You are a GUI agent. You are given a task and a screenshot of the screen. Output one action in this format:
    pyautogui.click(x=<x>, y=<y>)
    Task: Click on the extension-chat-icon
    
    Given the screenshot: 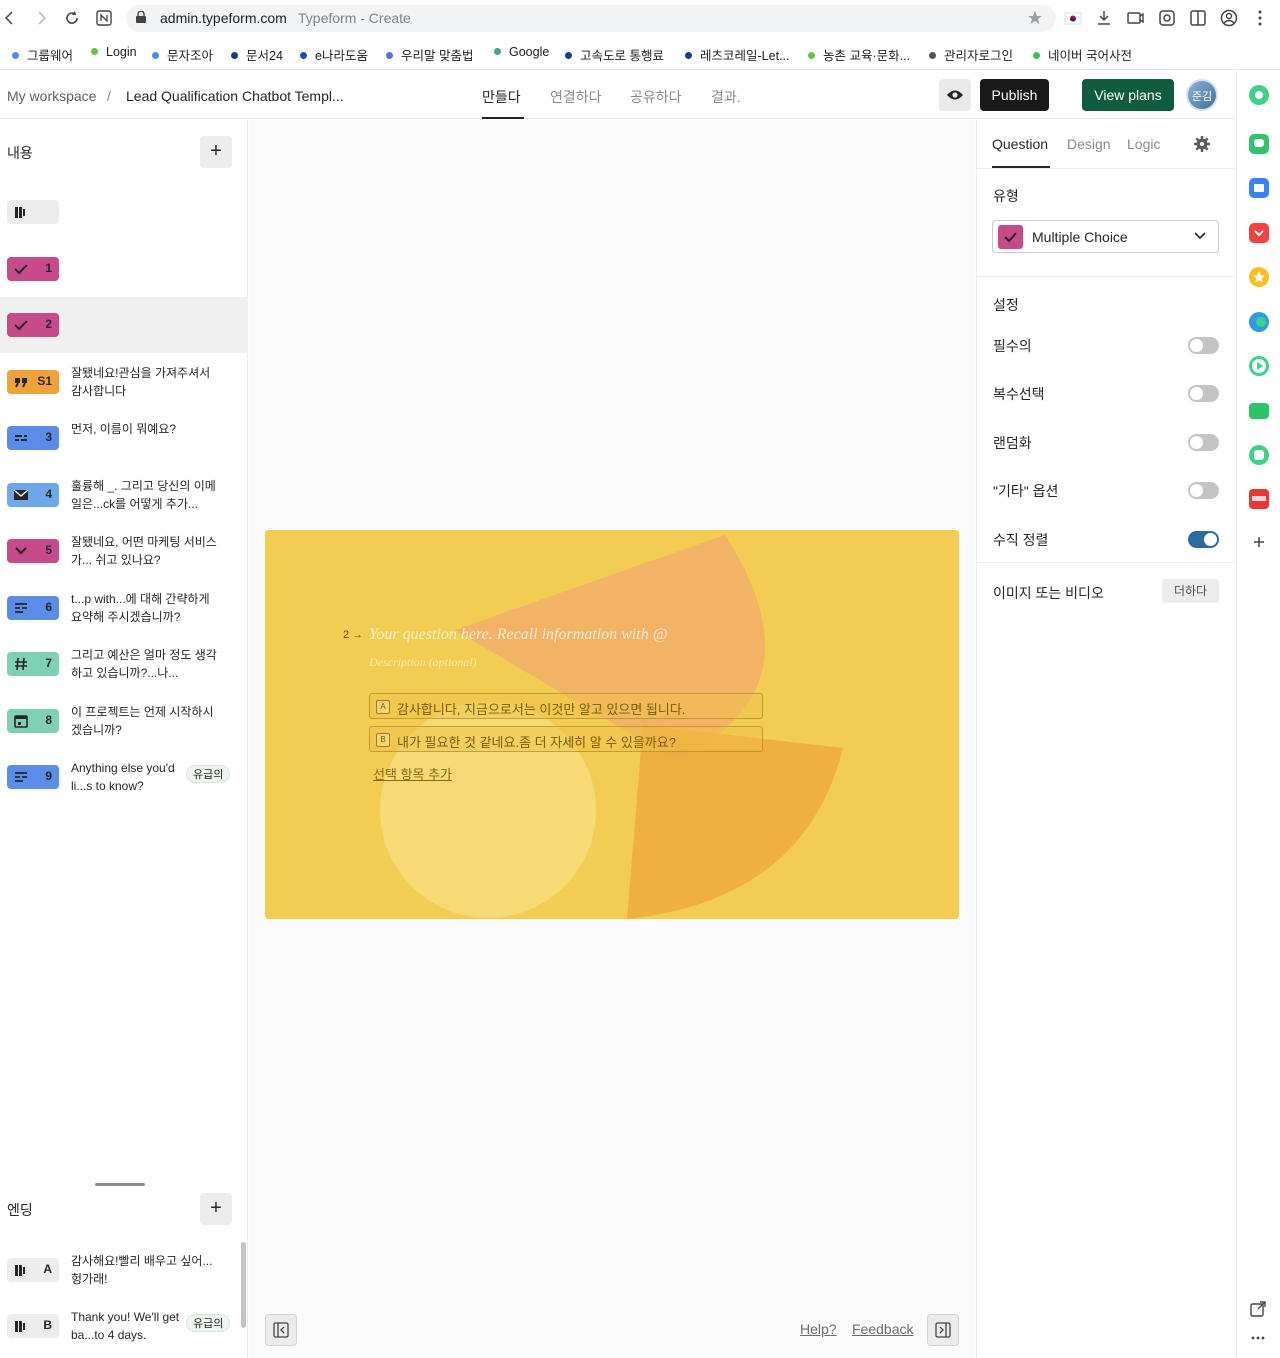 What is the action you would take?
    pyautogui.click(x=1259, y=144)
    